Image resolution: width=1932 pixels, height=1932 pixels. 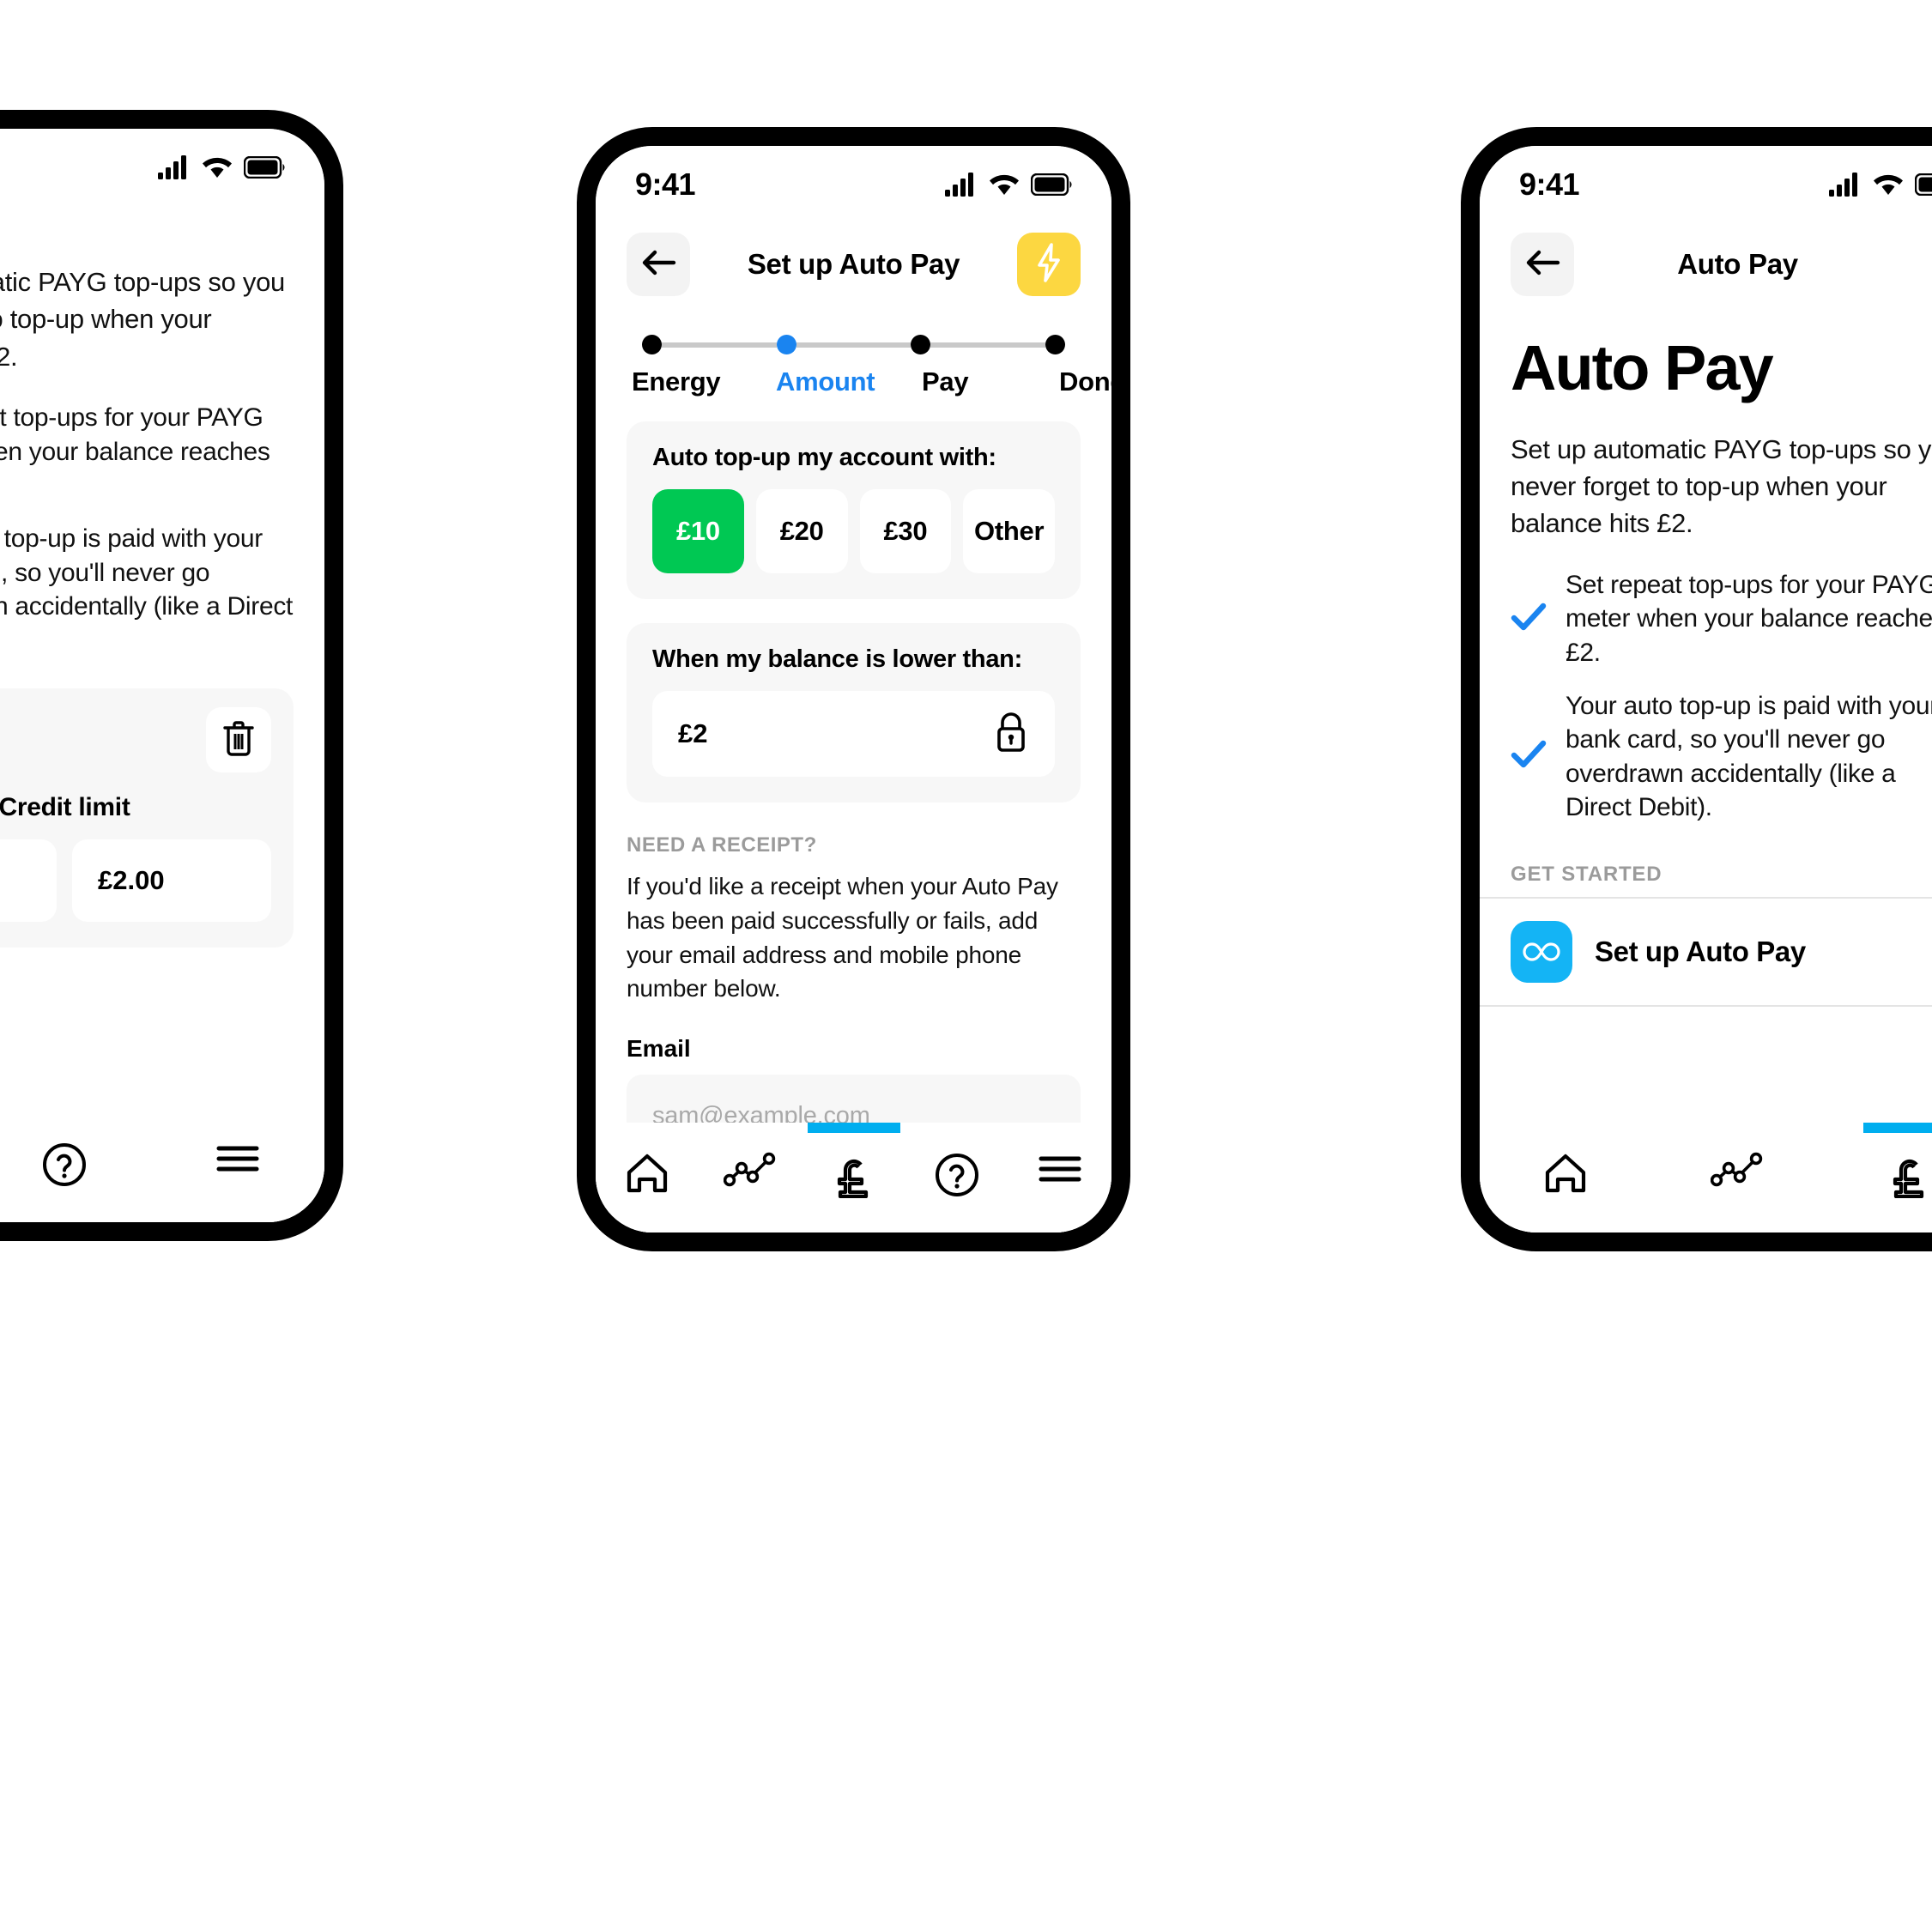 I want to click on hero-title: Auto Pay, so click(x=1643, y=368).